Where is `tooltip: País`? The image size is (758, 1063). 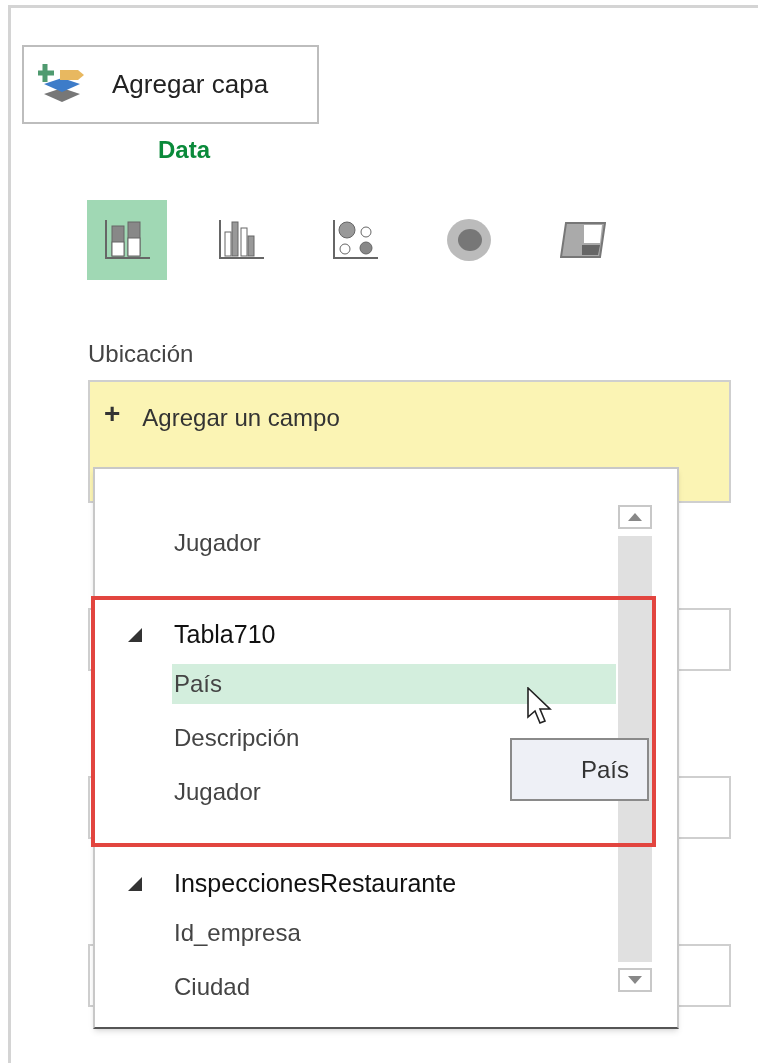
tooltip: País is located at coordinates (579, 769).